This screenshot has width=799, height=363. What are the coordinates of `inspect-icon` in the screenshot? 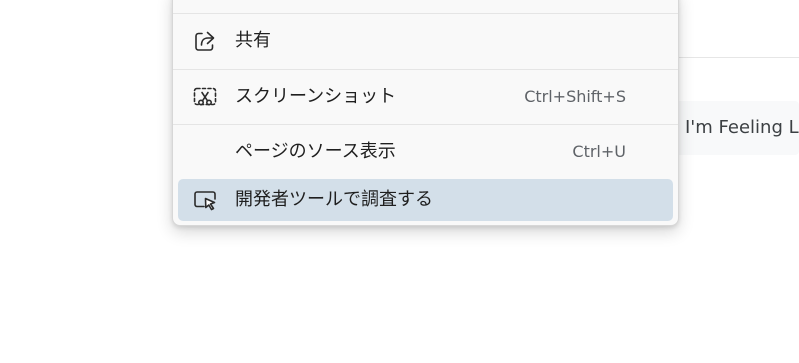 It's located at (205, 200).